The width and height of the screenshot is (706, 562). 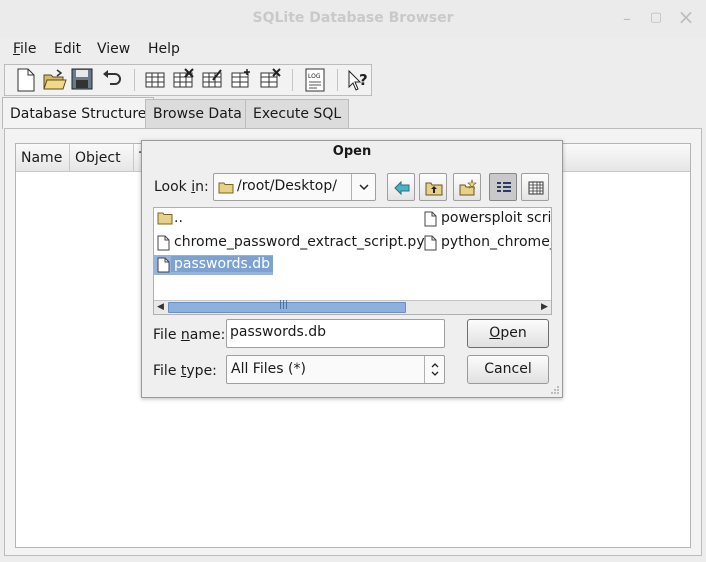 I want to click on horizontal-scrollbar: ◀ ||| ▶, so click(x=352, y=307).